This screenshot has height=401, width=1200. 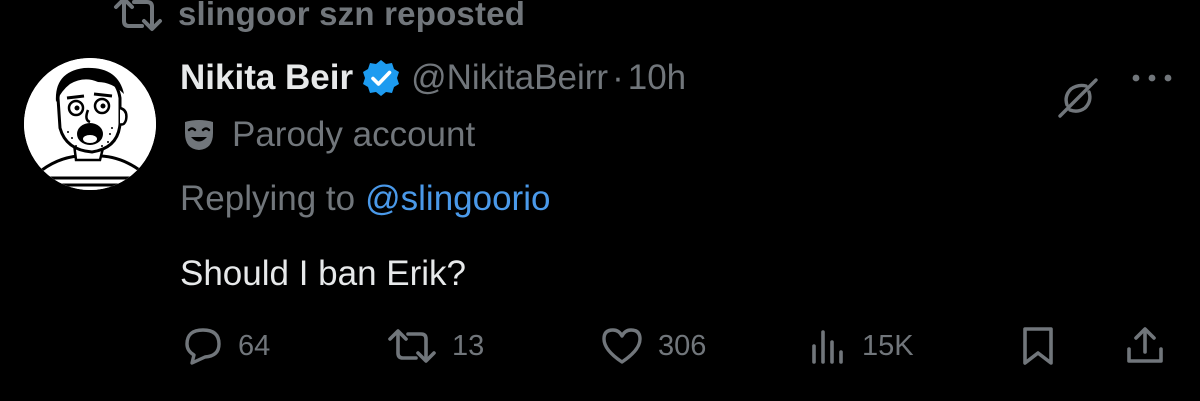 I want to click on avatar, so click(x=90, y=124).